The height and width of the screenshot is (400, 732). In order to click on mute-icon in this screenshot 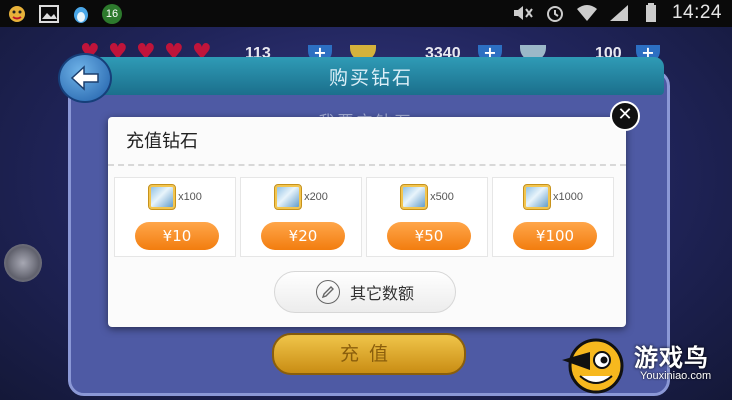, I will do `click(523, 13)`.